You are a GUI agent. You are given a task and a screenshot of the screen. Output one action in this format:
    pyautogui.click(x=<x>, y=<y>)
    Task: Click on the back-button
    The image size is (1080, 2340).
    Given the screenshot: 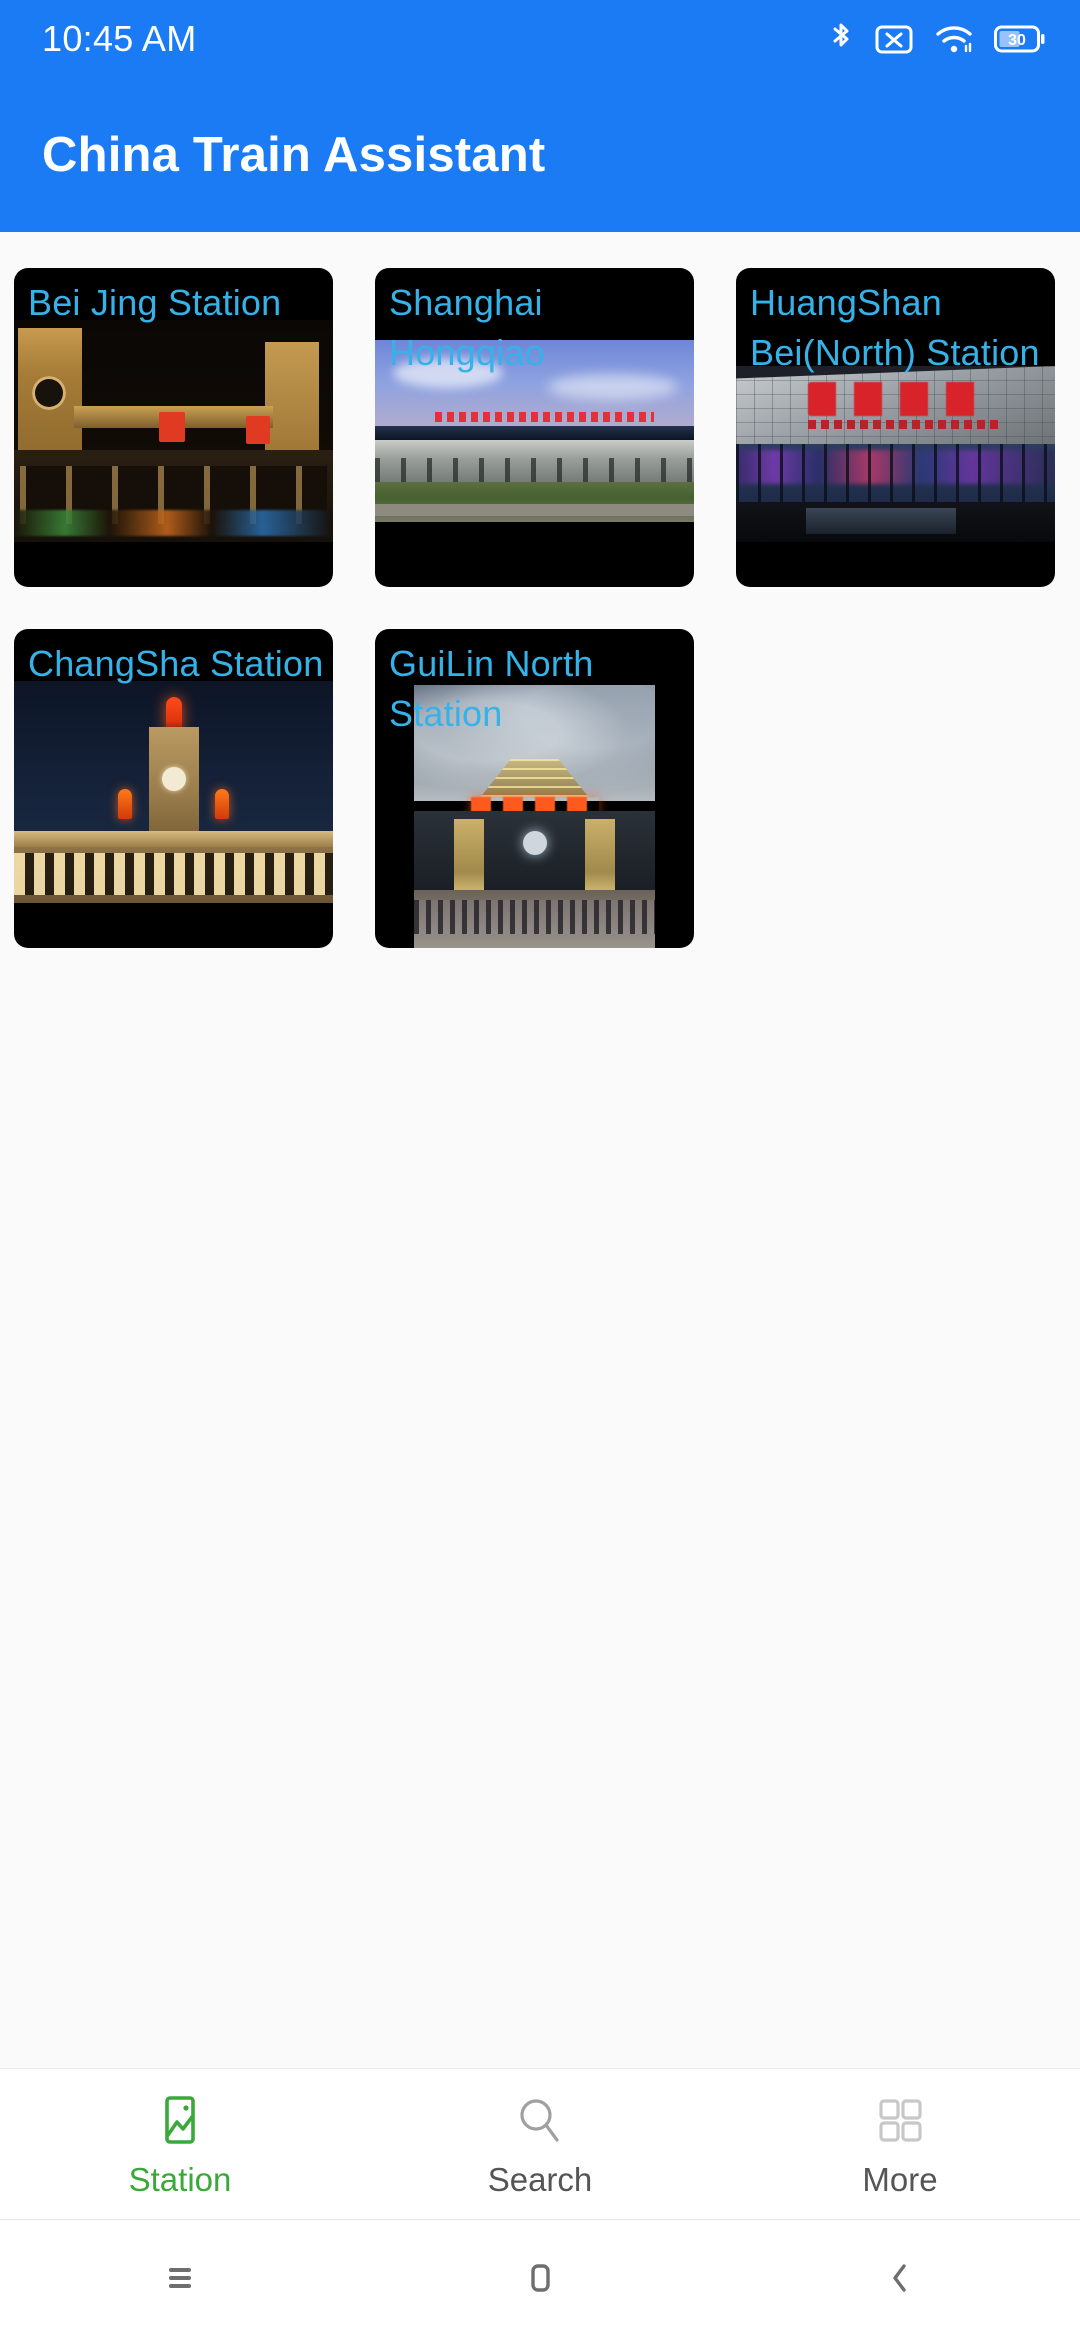 What is the action you would take?
    pyautogui.click(x=900, y=2280)
    